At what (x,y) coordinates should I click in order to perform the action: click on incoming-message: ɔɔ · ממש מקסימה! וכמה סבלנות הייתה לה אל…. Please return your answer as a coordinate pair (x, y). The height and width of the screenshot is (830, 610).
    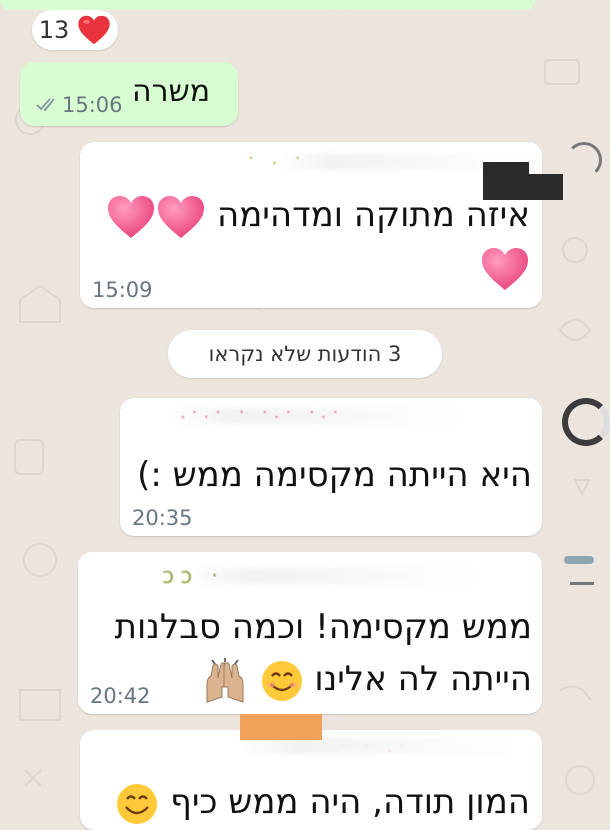
    Looking at the image, I should click on (310, 633).